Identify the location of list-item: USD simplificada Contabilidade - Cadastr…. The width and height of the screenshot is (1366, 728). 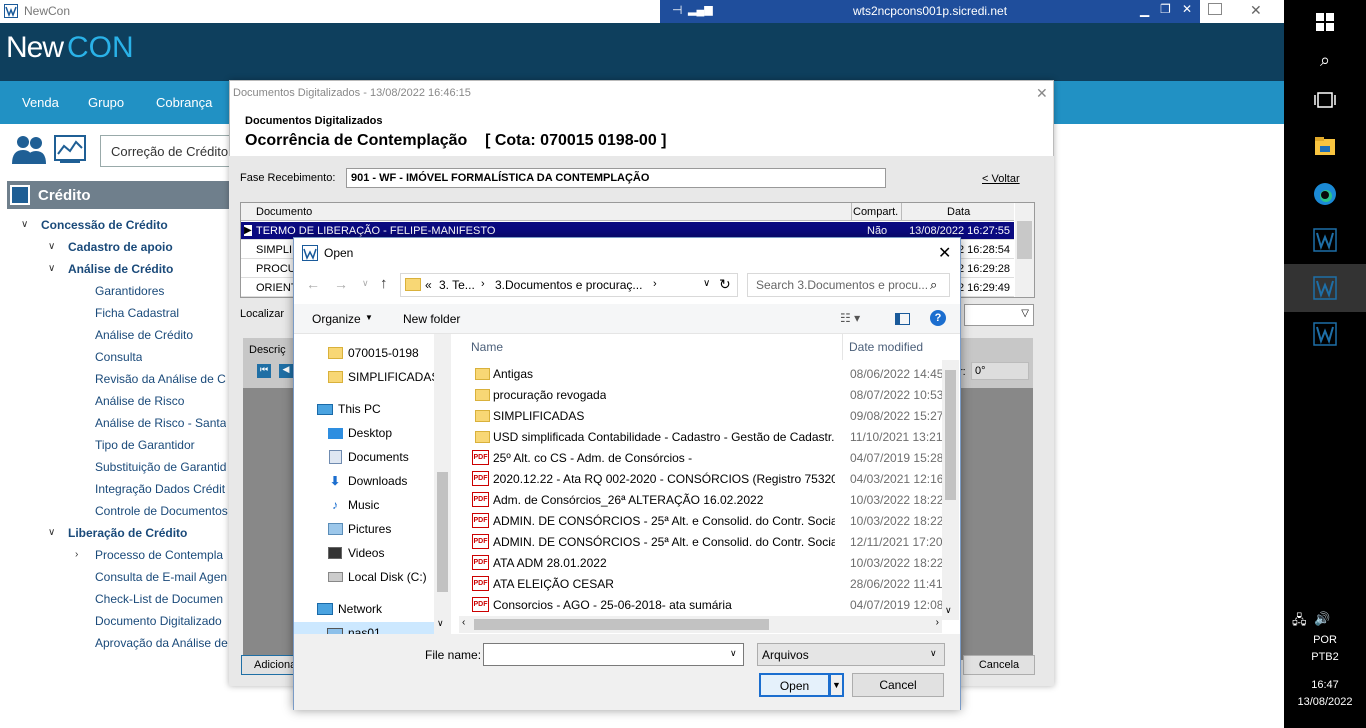
(701, 437).